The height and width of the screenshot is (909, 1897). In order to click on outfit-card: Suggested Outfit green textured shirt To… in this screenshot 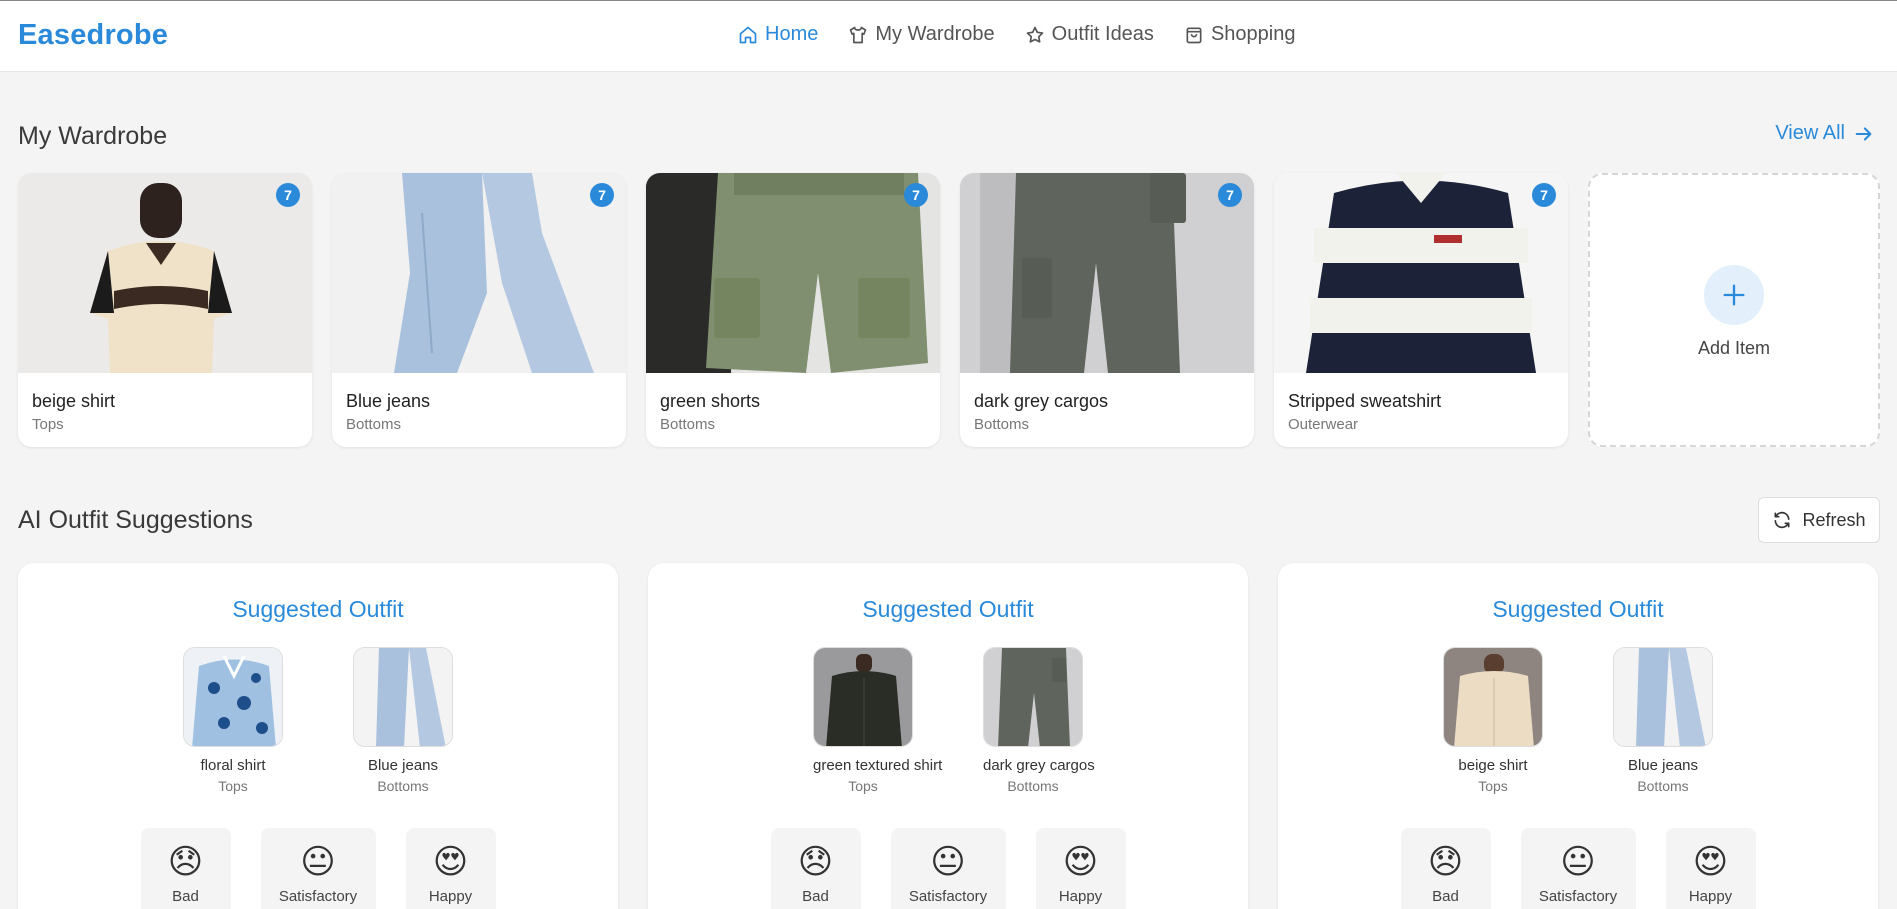, I will do `click(948, 736)`.